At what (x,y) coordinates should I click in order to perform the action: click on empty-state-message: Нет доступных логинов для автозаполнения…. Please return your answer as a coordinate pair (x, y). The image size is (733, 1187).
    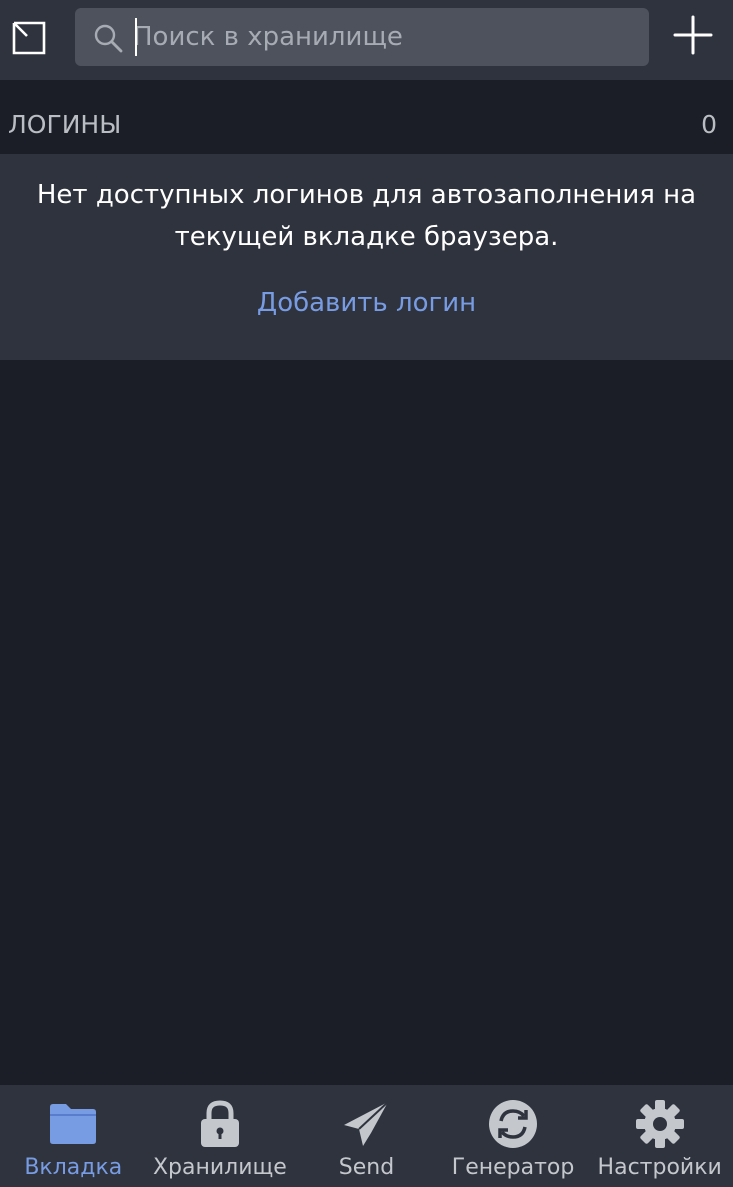
    Looking at the image, I should click on (366, 216).